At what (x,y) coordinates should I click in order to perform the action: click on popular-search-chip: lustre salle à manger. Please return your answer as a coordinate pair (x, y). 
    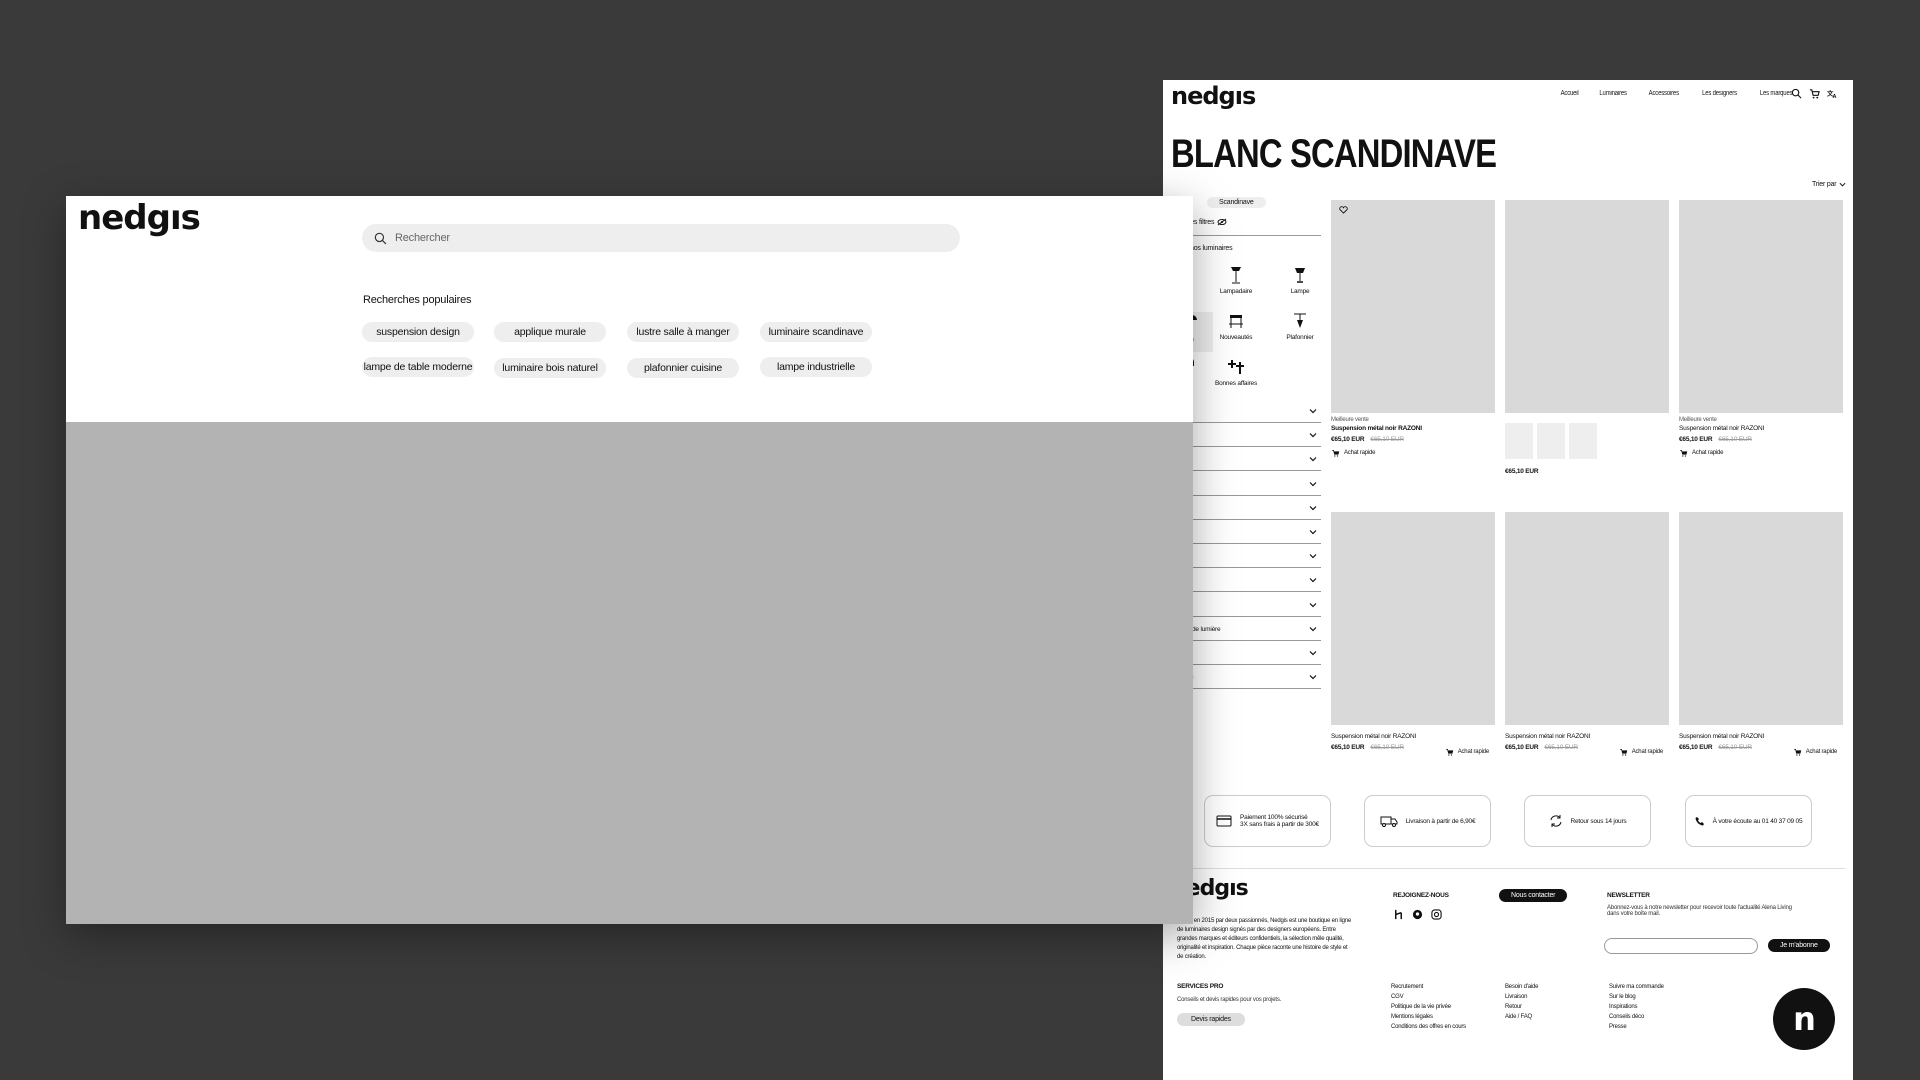
    Looking at the image, I should click on (683, 332).